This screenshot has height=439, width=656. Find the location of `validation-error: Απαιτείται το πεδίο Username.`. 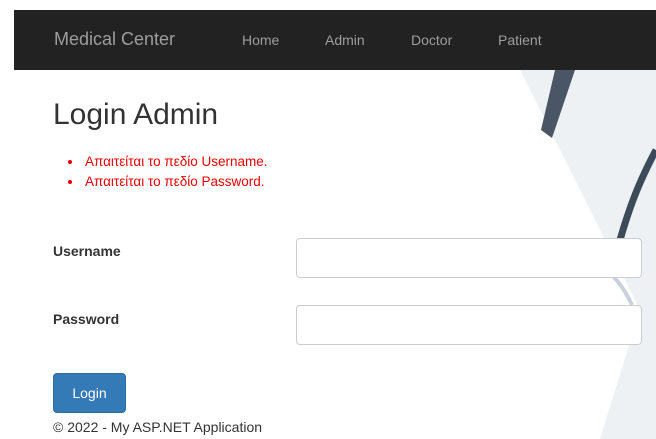

validation-error: Απαιτείται το πεδίο Username. is located at coordinates (175, 162).